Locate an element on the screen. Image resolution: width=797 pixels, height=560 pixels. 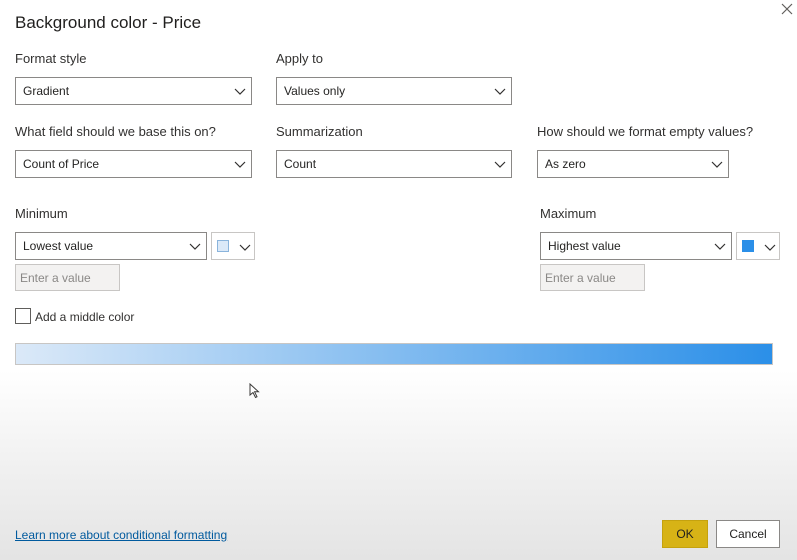
apply-to-value: Values only is located at coordinates (315, 91).